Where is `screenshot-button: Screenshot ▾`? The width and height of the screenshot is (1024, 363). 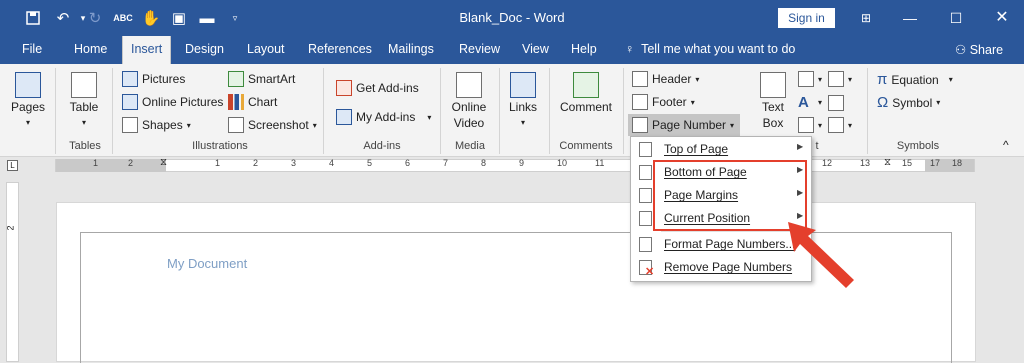 screenshot-button: Screenshot ▾ is located at coordinates (272, 125).